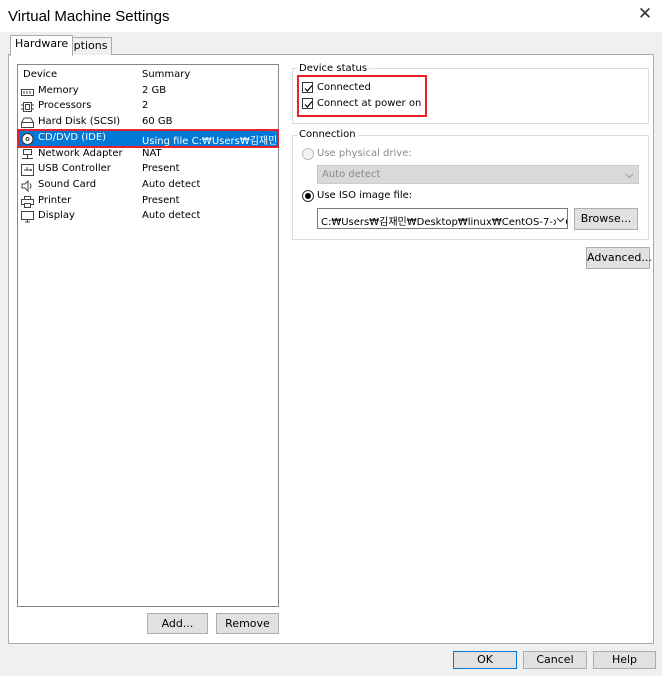  Describe the element at coordinates (351, 174) in the screenshot. I see `physical-drive-value: Auto detect` at that location.